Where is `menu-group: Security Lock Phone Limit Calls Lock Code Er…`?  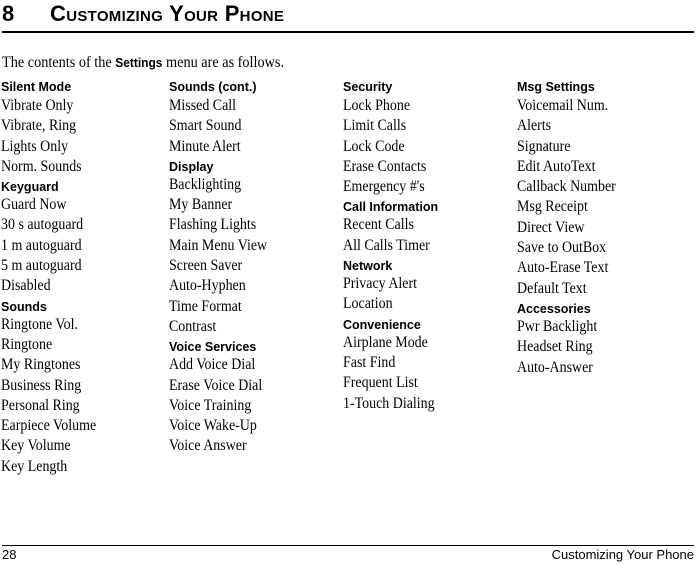
menu-group: Security Lock Phone Limit Calls Lock Code Er… is located at coordinates (428, 138).